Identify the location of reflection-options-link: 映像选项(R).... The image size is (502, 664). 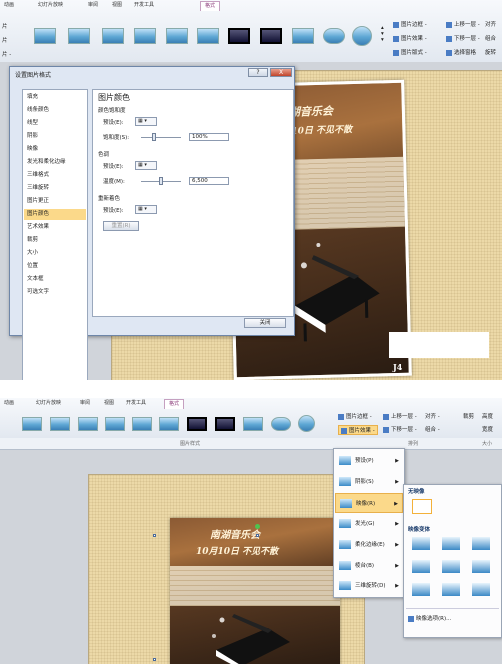
(429, 618).